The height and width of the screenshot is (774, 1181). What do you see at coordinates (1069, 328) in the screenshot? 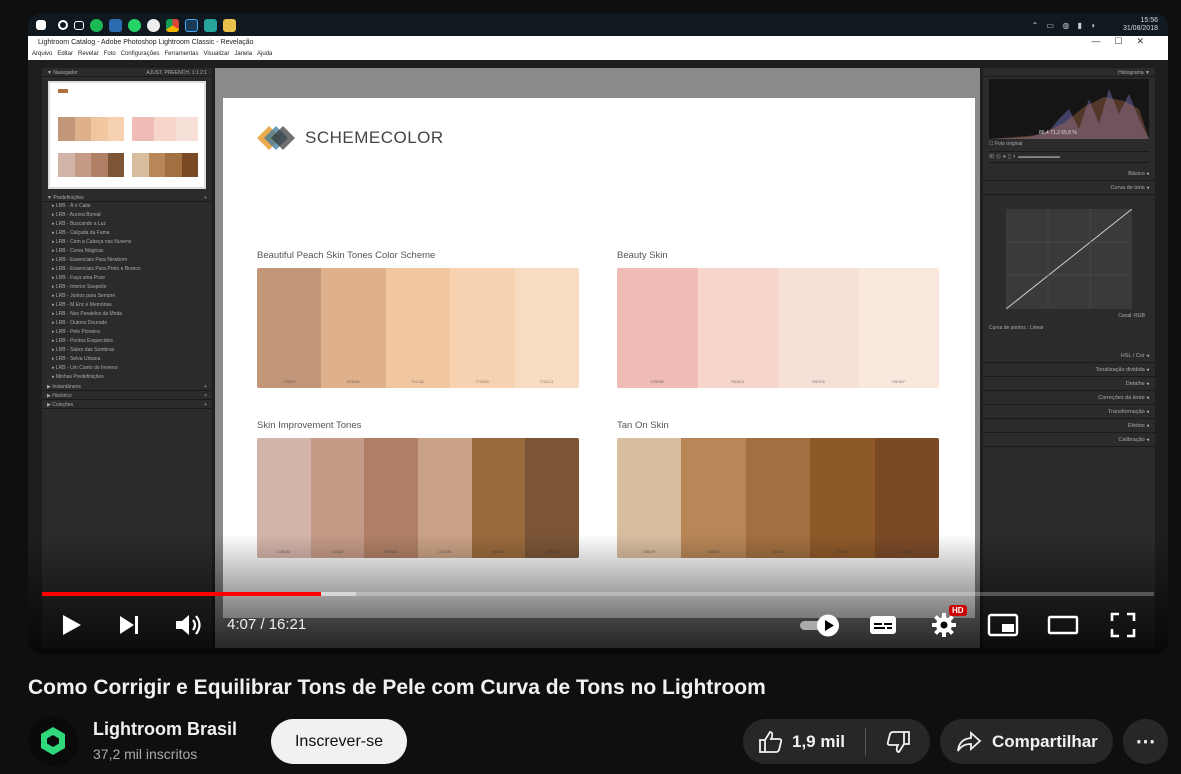
I see `point-curve-select: Curva de pontos : Linear` at bounding box center [1069, 328].